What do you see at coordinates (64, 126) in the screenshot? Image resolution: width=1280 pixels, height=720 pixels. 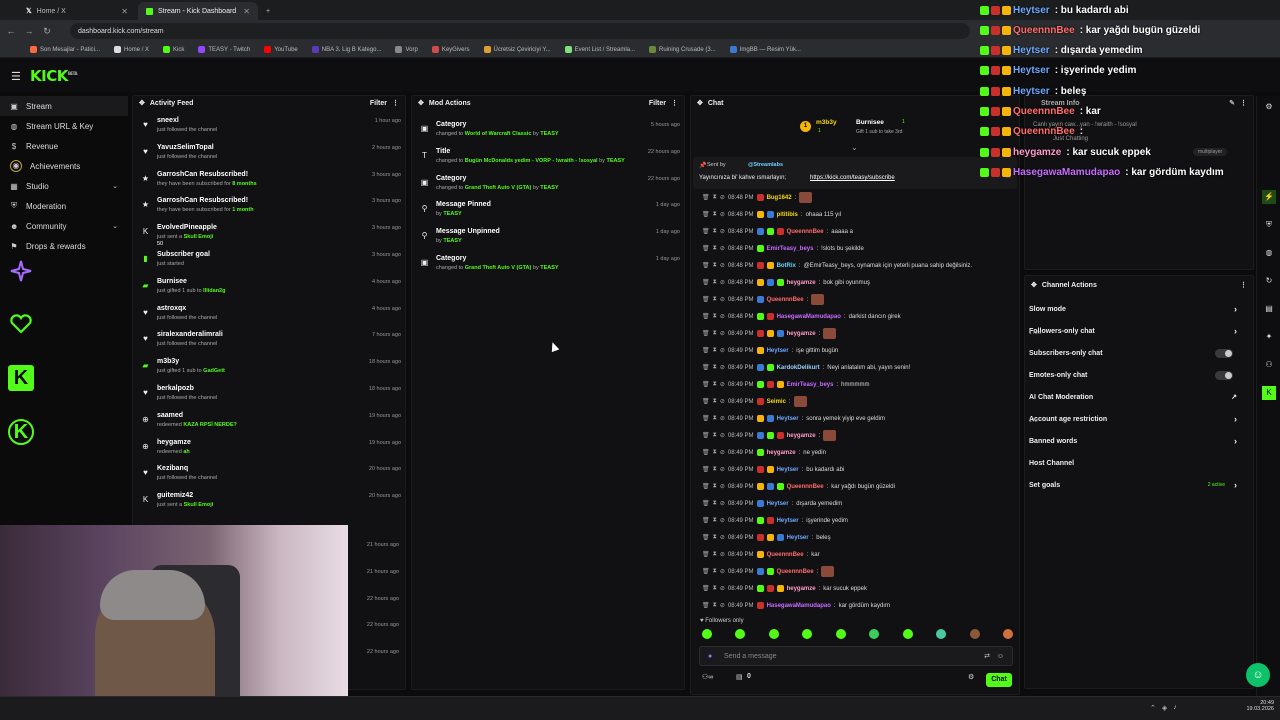 I see `sidebar-item-stream-url: ◍ Stream URL & Key` at bounding box center [64, 126].